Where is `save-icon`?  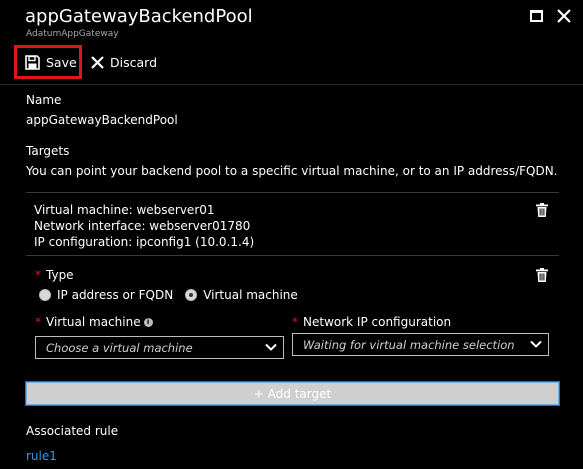
save-icon is located at coordinates (32, 62).